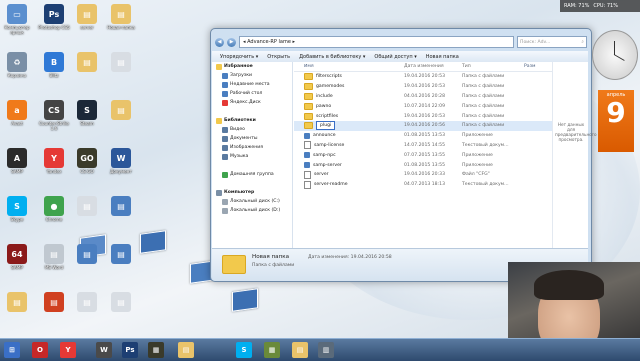  Describe the element at coordinates (252, 210) in the screenshot. I see `nav-item: Локальный диск (D:)` at that location.